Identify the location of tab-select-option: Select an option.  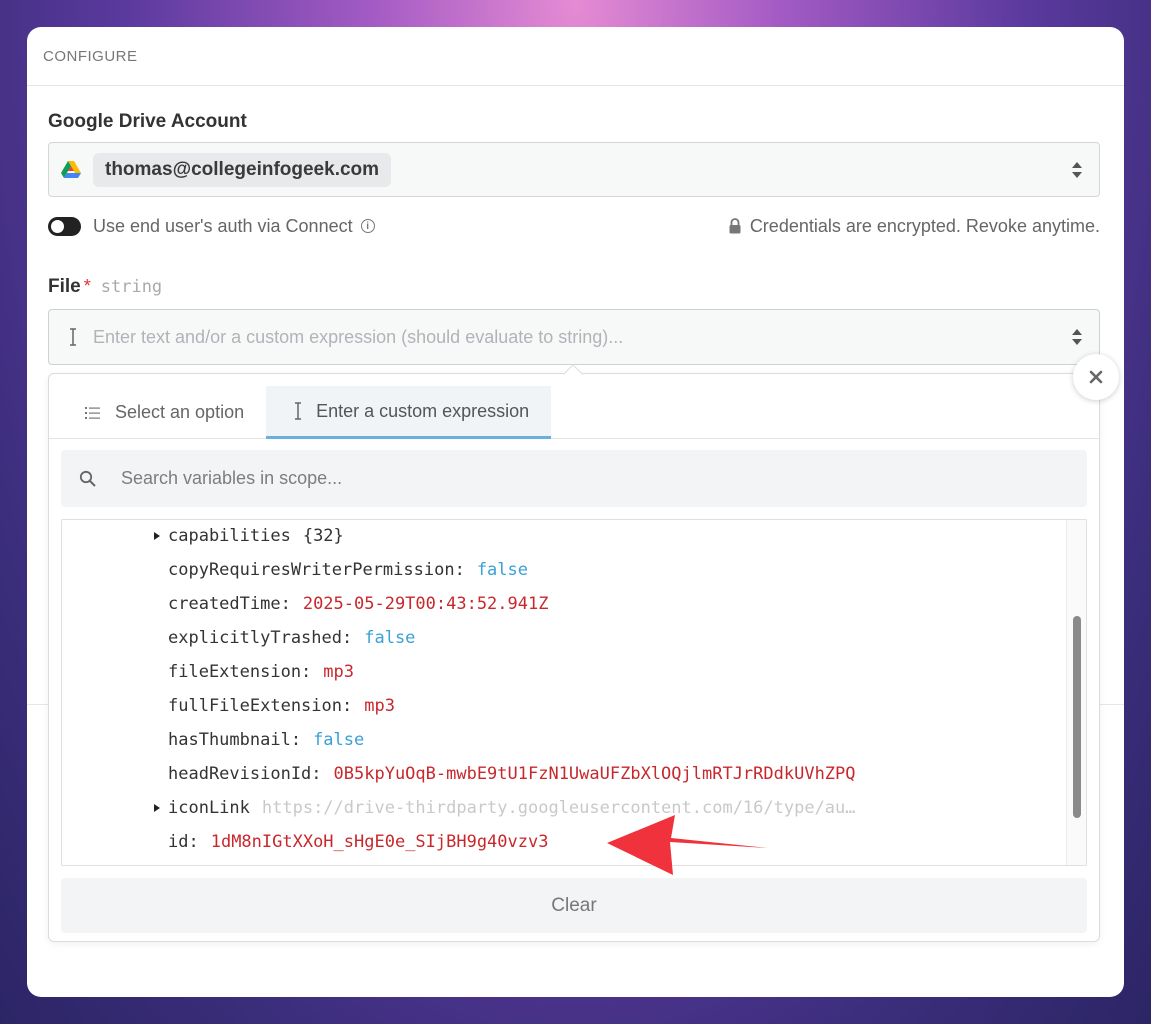
(157, 412).